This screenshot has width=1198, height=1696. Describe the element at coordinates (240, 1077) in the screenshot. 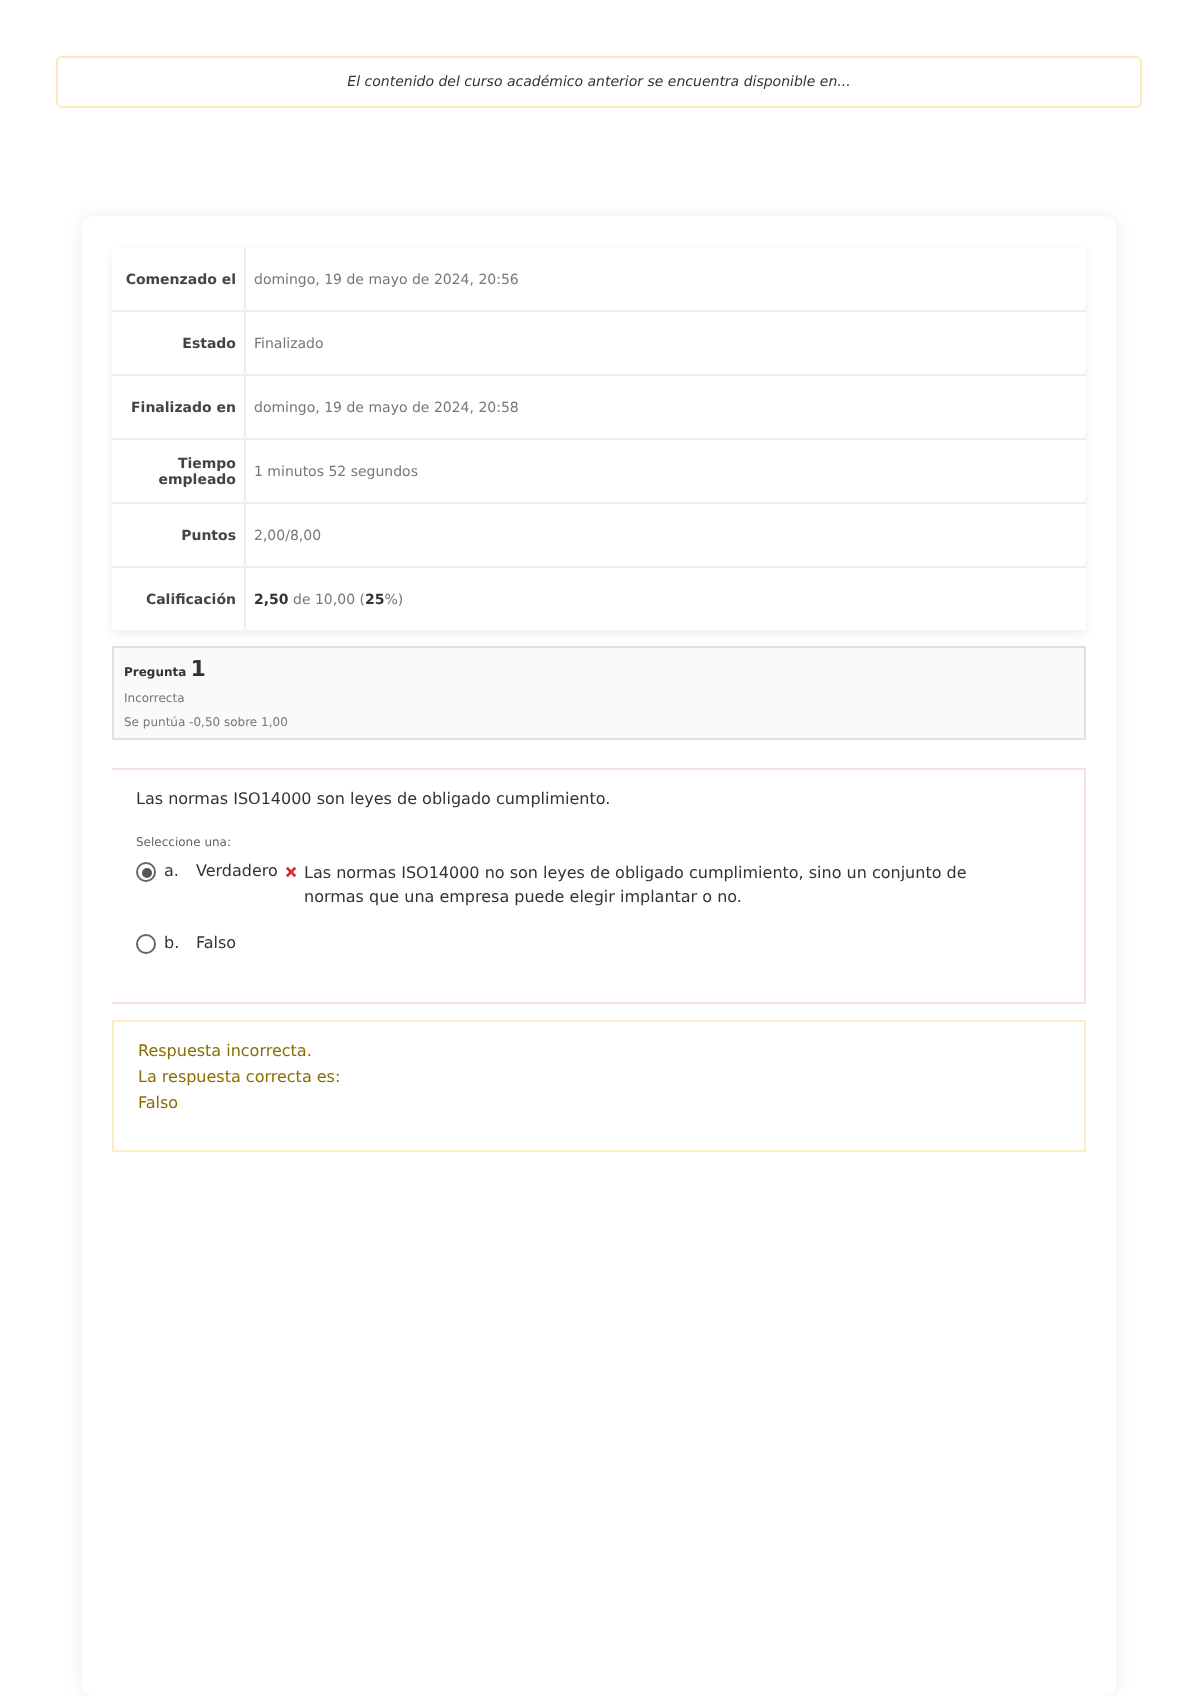

I see `correct-answer-label: La respuesta correcta es:` at that location.